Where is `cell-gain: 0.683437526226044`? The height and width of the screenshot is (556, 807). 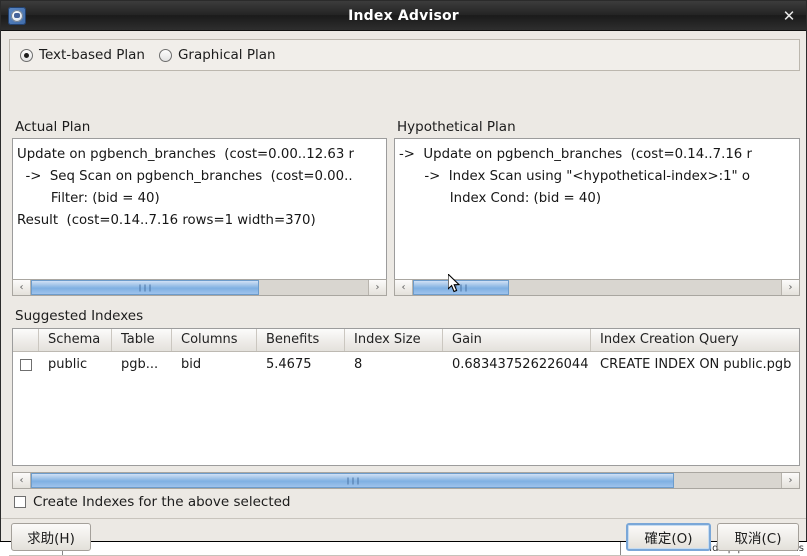
cell-gain: 0.683437526226044 is located at coordinates (520, 364).